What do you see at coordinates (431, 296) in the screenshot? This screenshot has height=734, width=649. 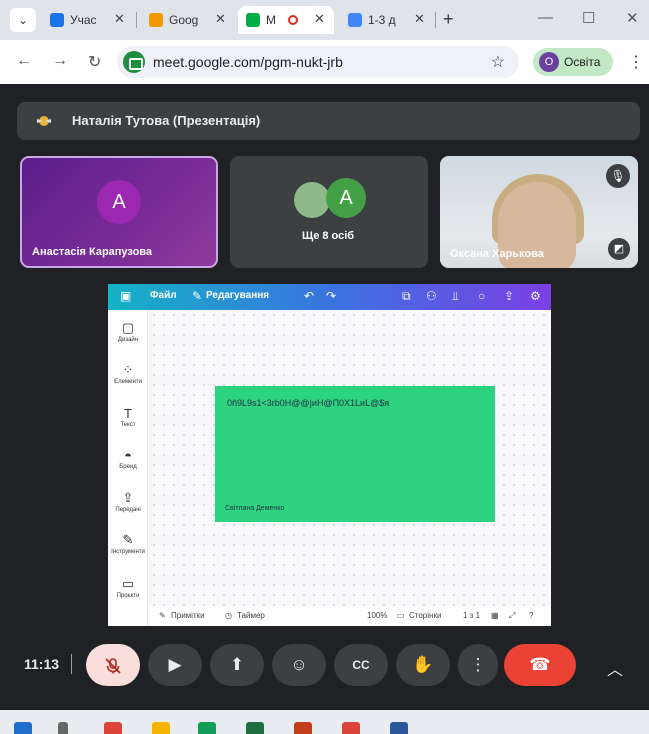 I see `share-people-icon: ⚇` at bounding box center [431, 296].